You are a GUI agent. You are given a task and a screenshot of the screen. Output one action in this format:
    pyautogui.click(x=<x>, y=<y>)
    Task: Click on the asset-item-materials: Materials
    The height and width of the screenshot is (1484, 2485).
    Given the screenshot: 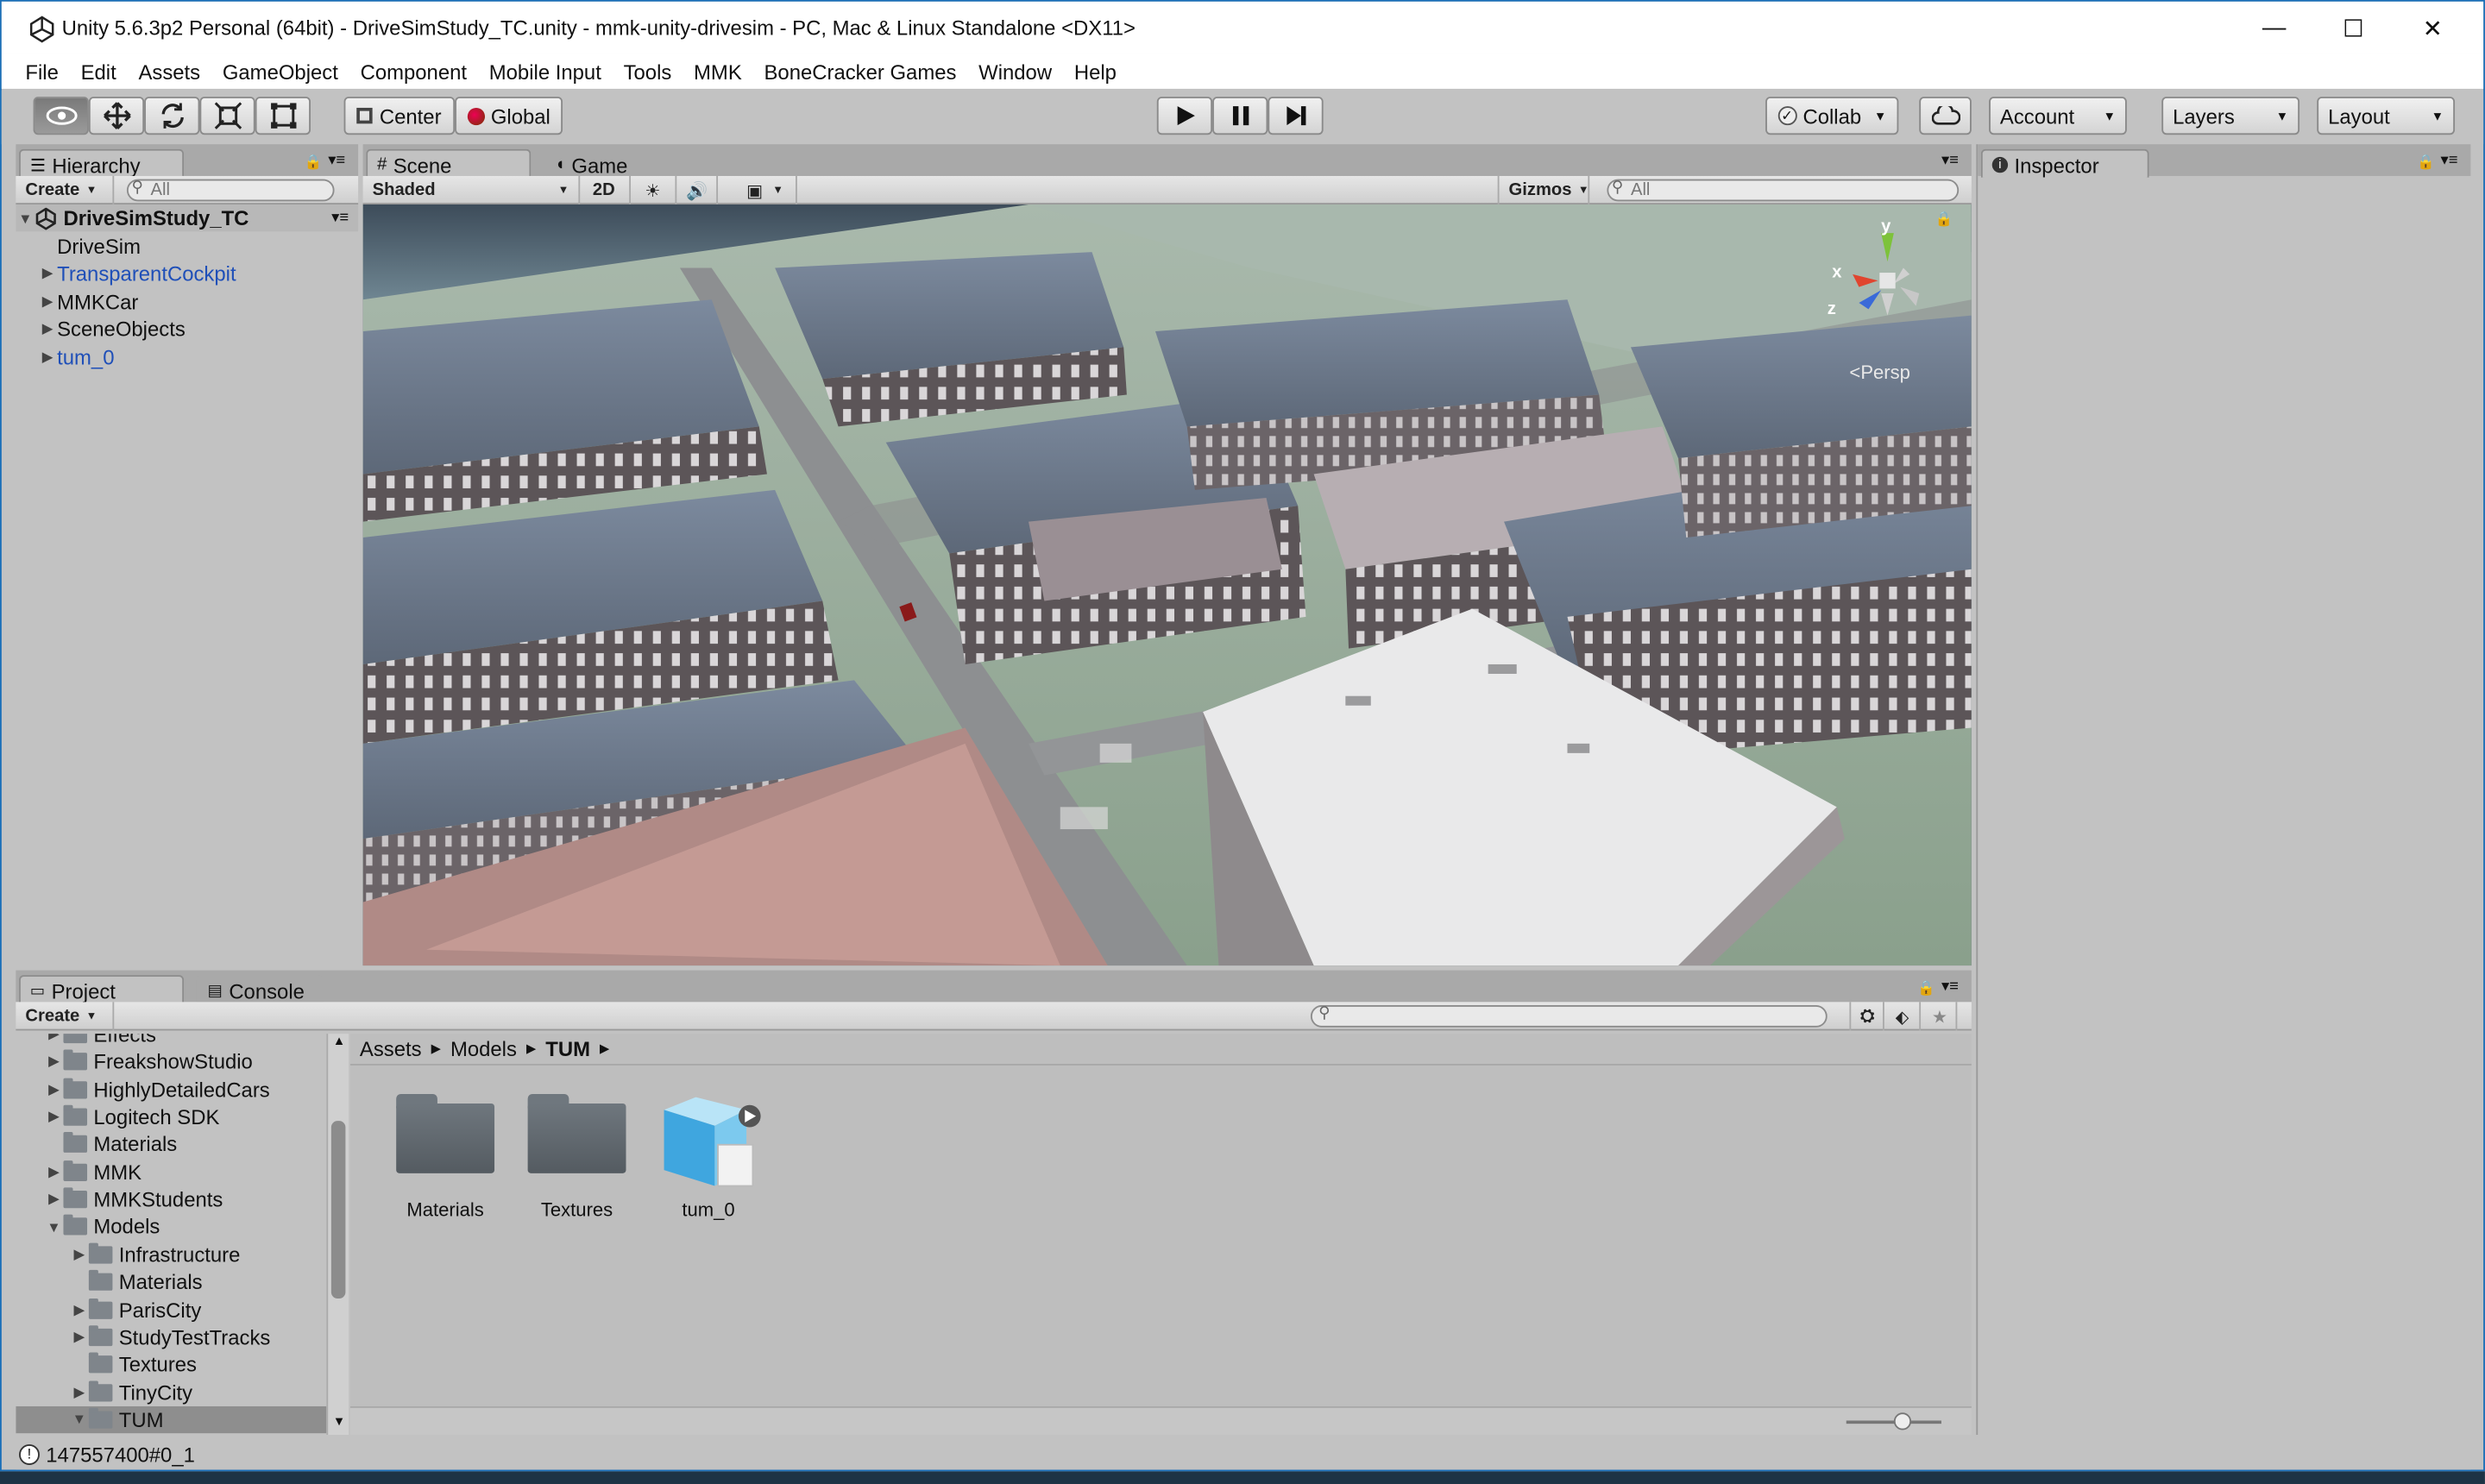 What is the action you would take?
    pyautogui.click(x=445, y=1164)
    